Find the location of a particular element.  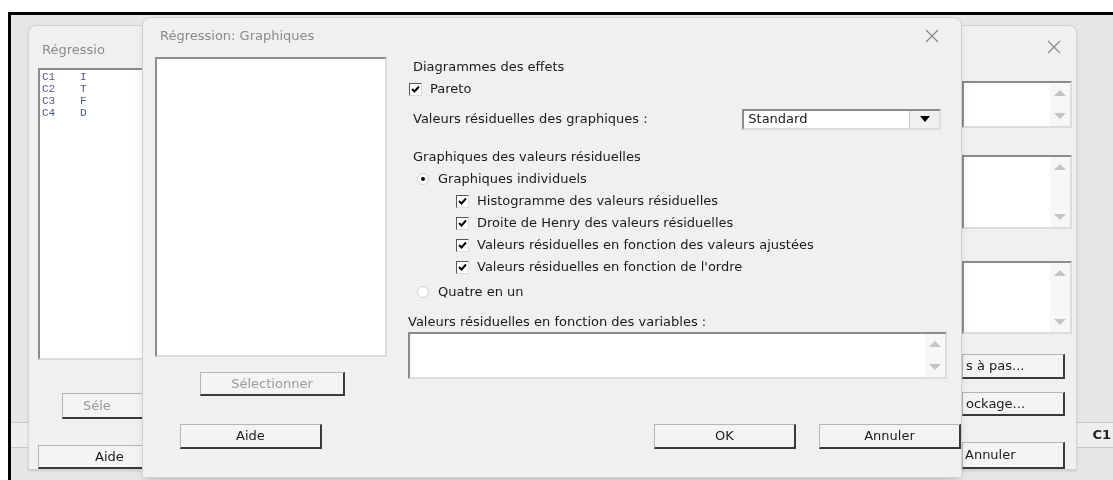

checkbox-label: Pareto is located at coordinates (451, 89).